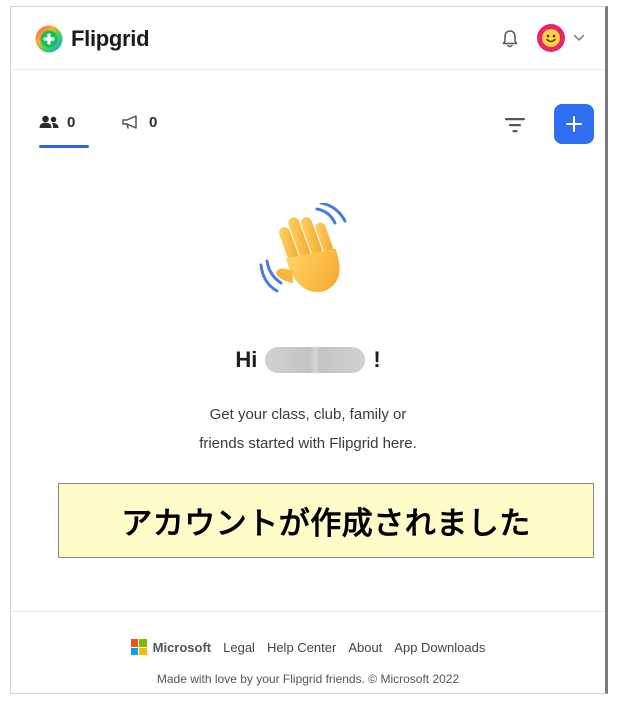 The width and height of the screenshot is (618, 704). Describe the element at coordinates (129, 122) in the screenshot. I see `megaphone-icon` at that location.